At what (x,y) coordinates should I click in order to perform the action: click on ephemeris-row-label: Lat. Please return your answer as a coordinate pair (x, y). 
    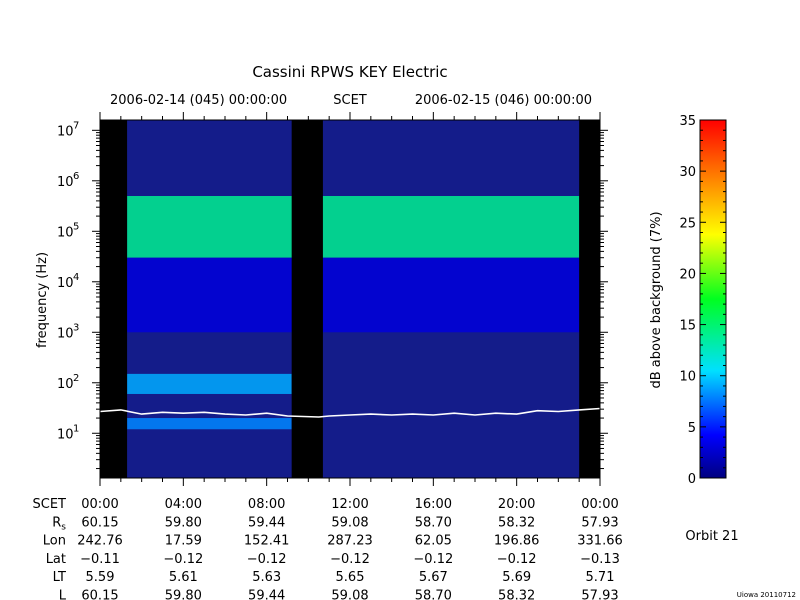
    Looking at the image, I should click on (56, 559).